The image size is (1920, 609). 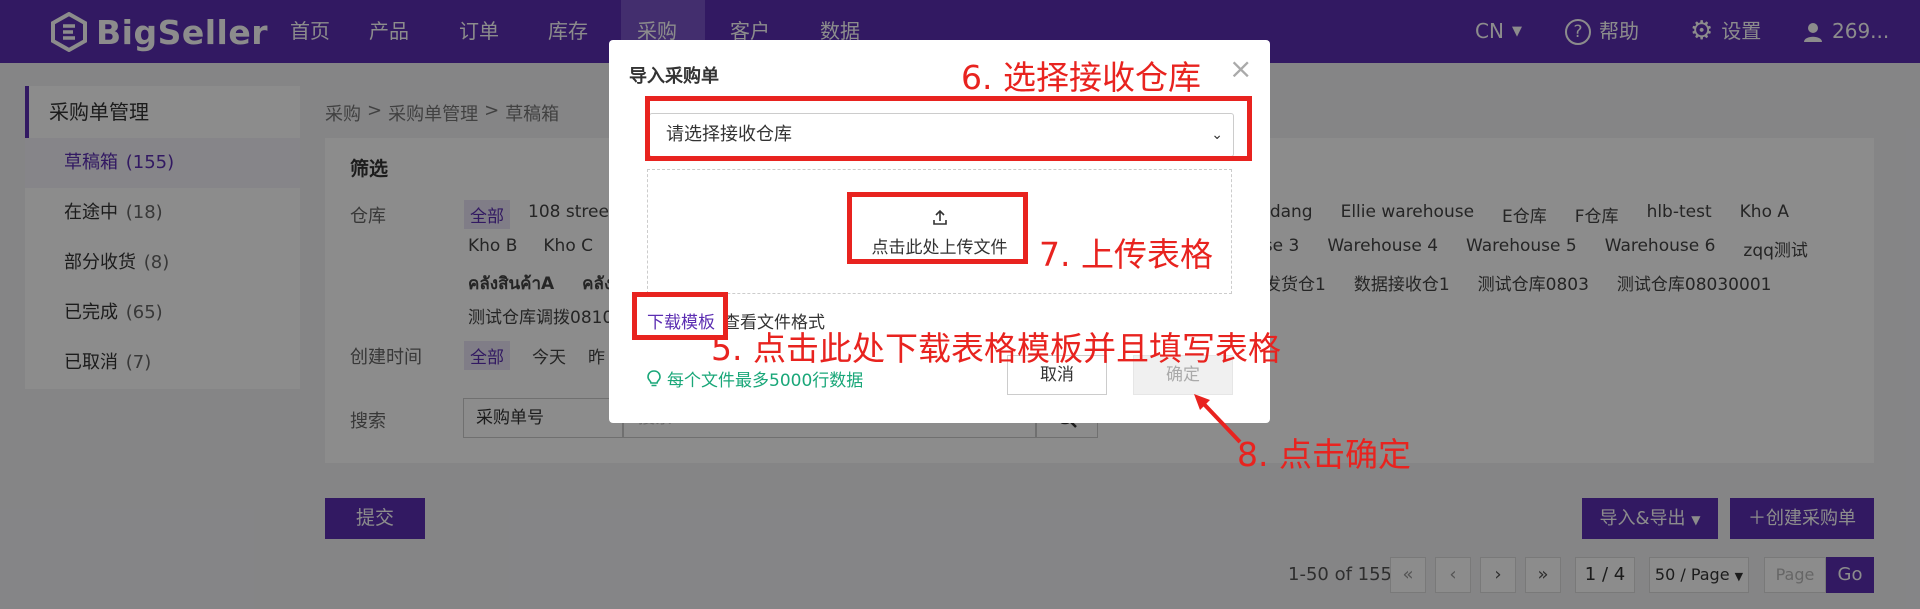 I want to click on annotation-step-7: 7. 上传表格, so click(x=1126, y=254).